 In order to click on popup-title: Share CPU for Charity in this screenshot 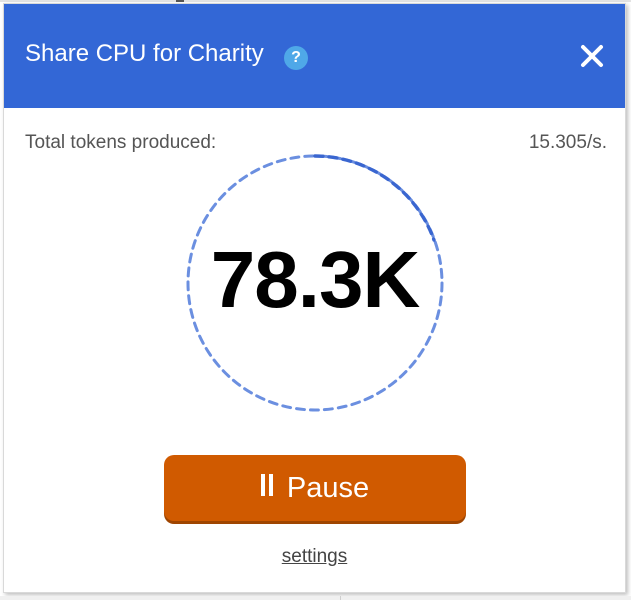, I will do `click(144, 53)`.